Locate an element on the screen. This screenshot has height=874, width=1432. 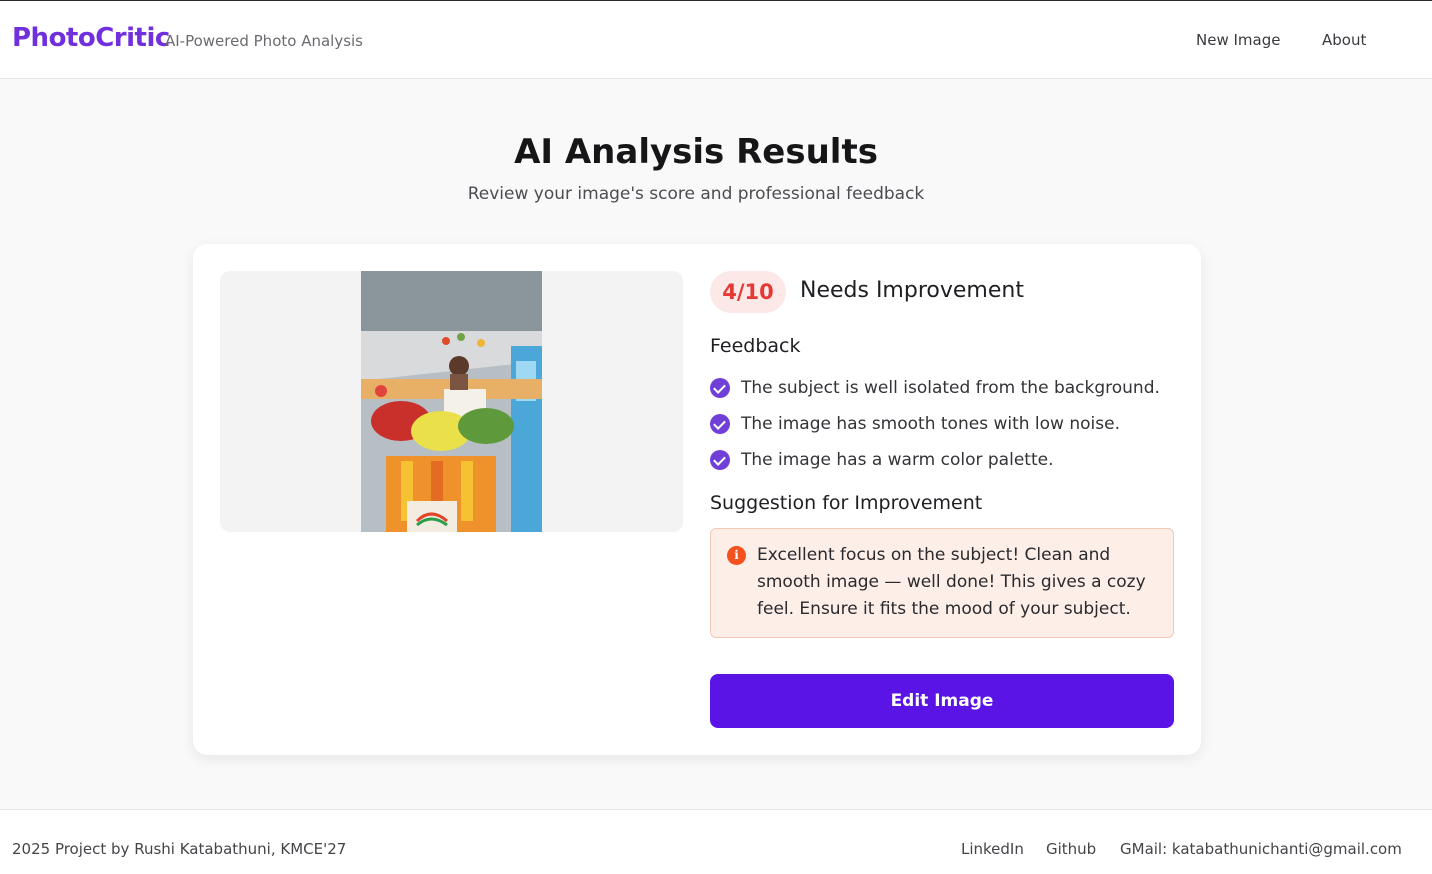
feedback-item: The image has a warm color palette. is located at coordinates (940, 460).